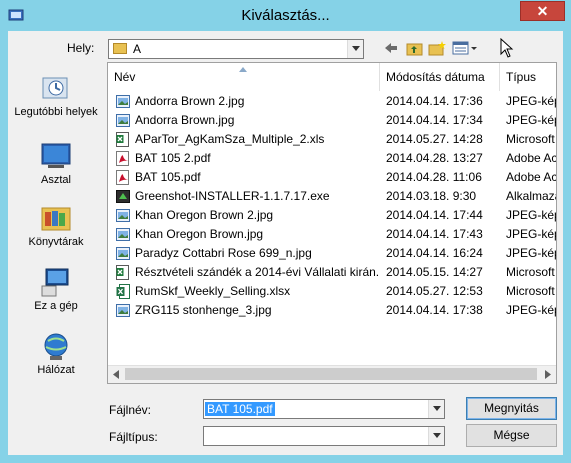  I want to click on scrollbar-thumb, so click(331, 374).